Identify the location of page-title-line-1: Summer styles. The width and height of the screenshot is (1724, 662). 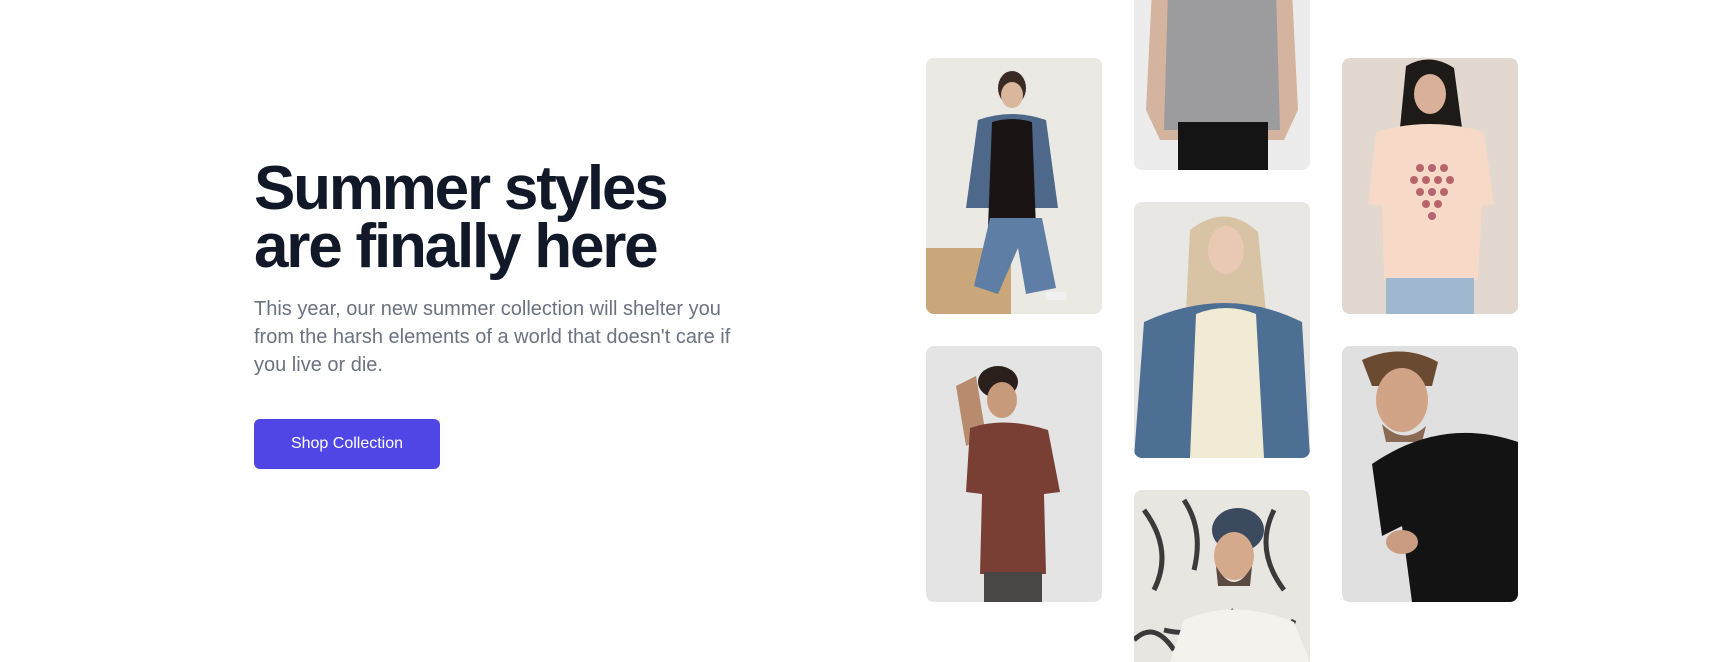
(461, 188).